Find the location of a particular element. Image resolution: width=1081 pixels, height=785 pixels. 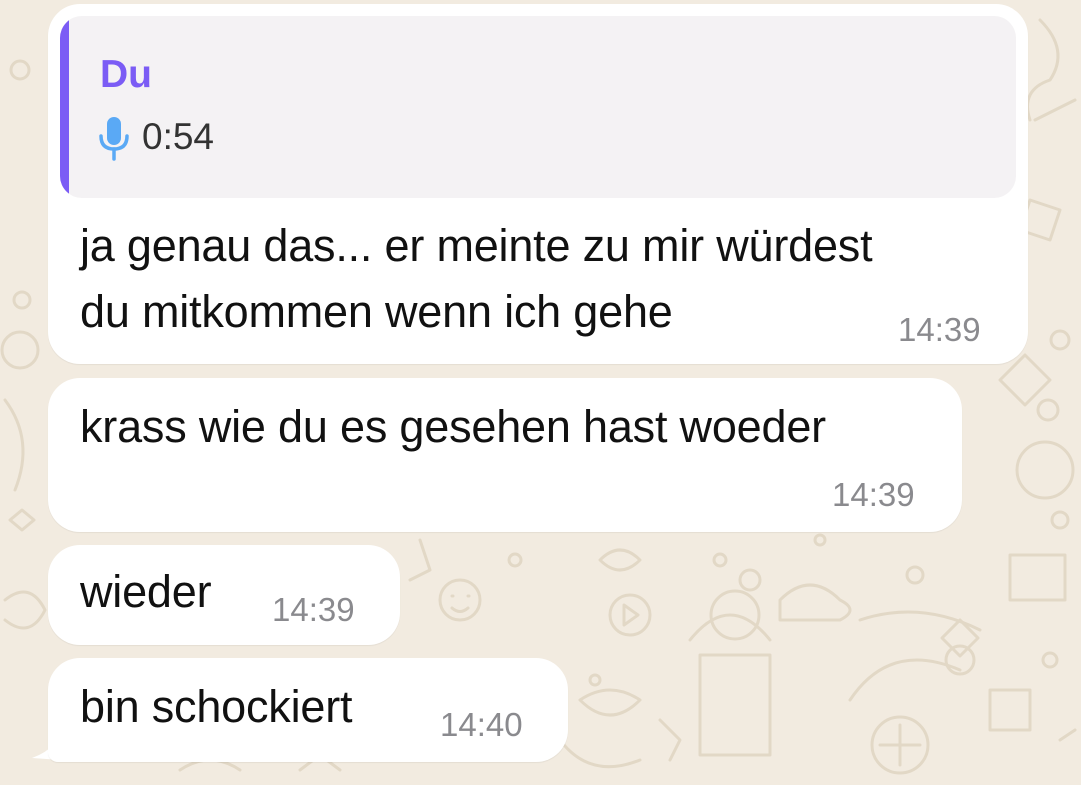

message-timestamp: 14:40 is located at coordinates (481, 724).